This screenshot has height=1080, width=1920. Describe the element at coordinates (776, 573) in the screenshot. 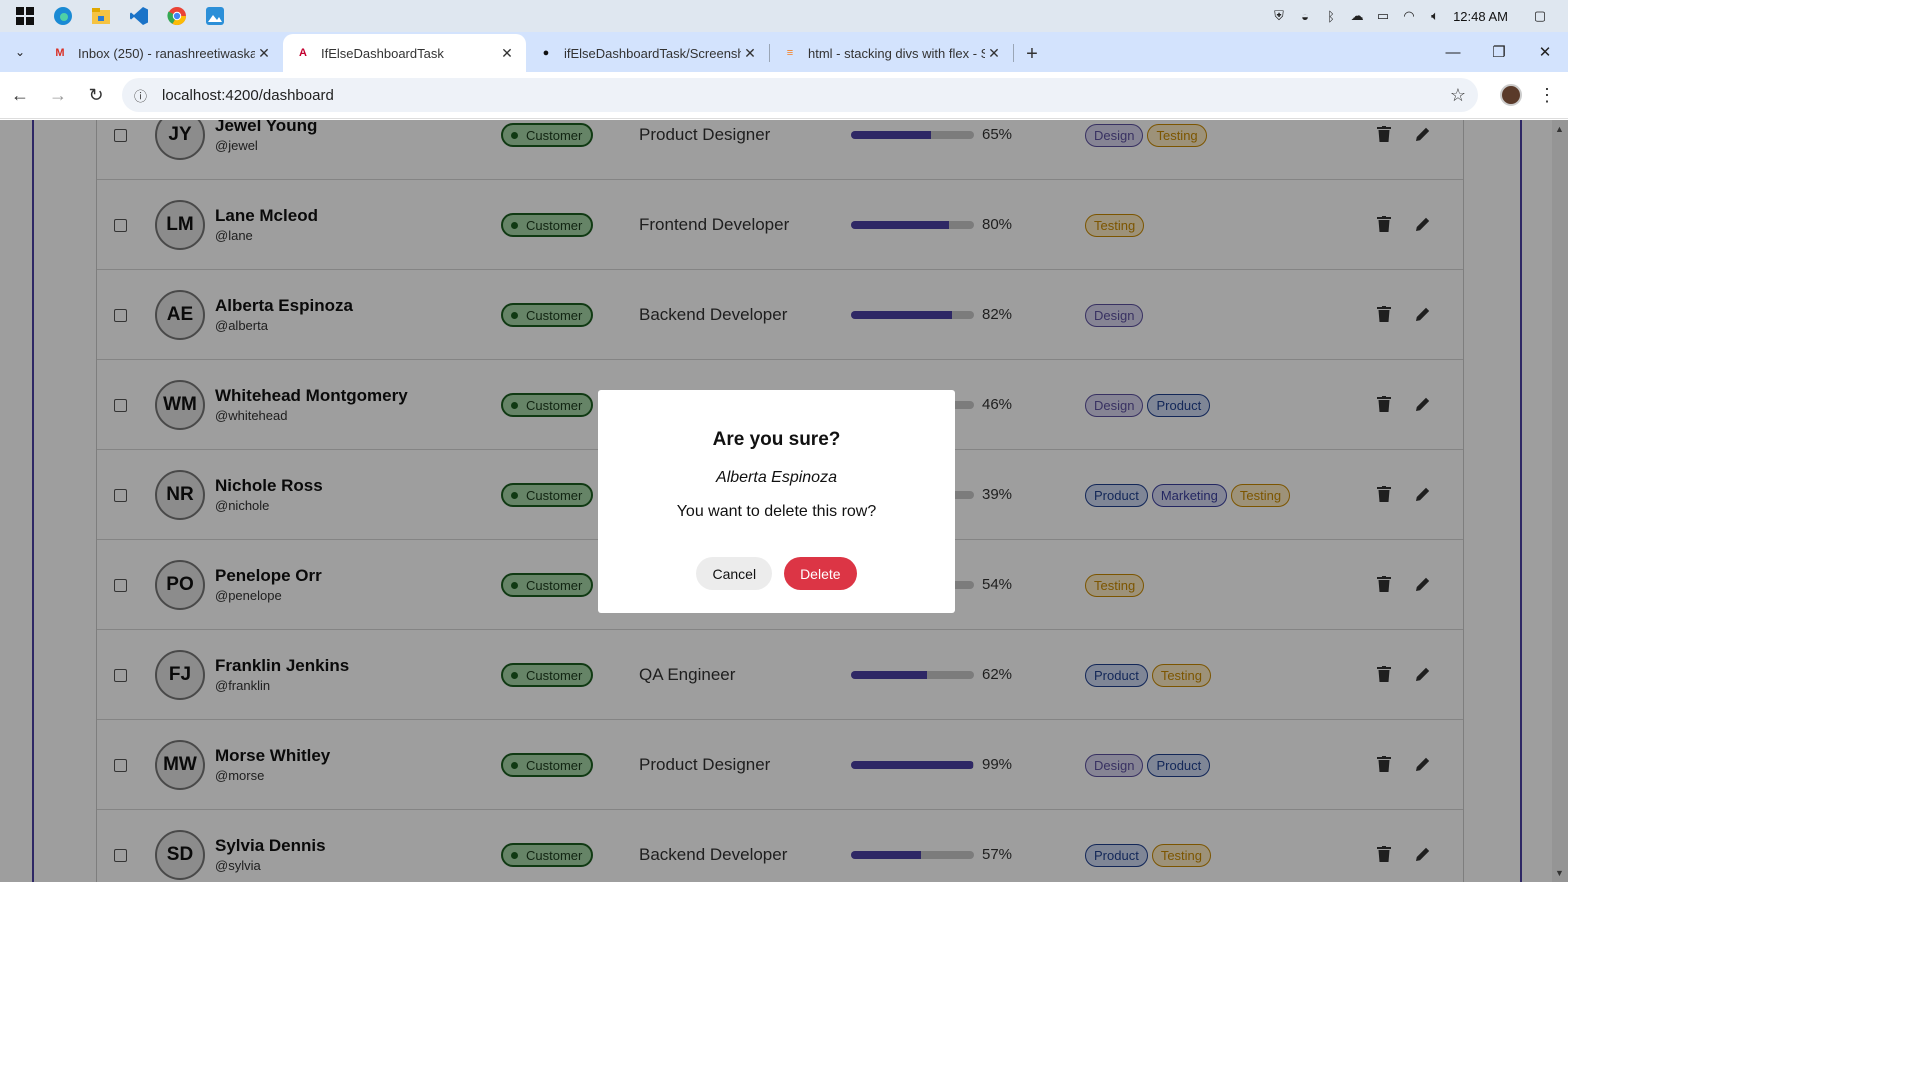

I see `dialog-actions: Cancel Delete` at that location.